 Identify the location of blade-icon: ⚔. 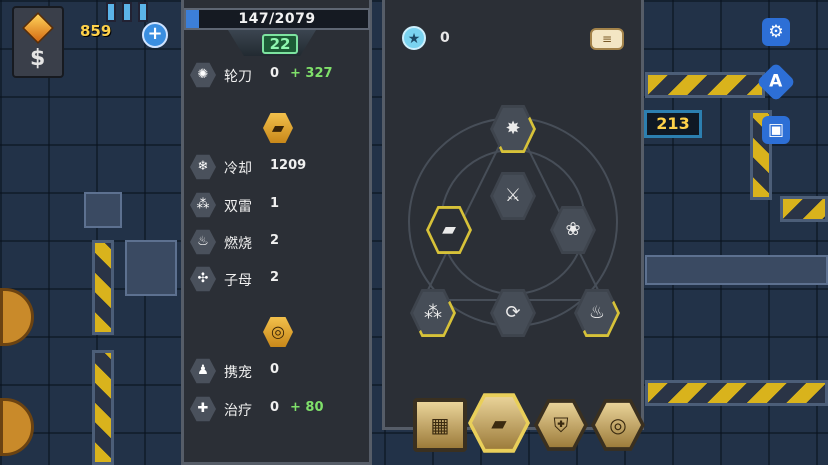
(513, 196).